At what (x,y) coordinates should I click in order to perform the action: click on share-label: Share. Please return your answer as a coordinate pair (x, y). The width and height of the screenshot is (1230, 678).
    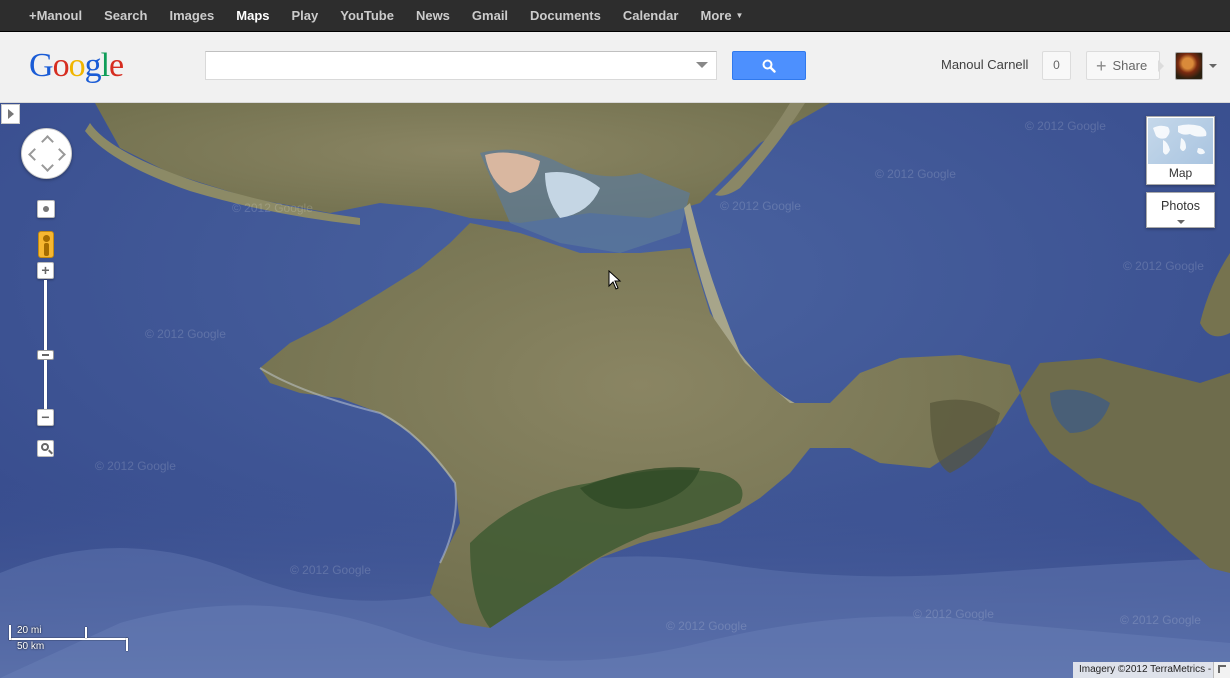
    Looking at the image, I should click on (1130, 65).